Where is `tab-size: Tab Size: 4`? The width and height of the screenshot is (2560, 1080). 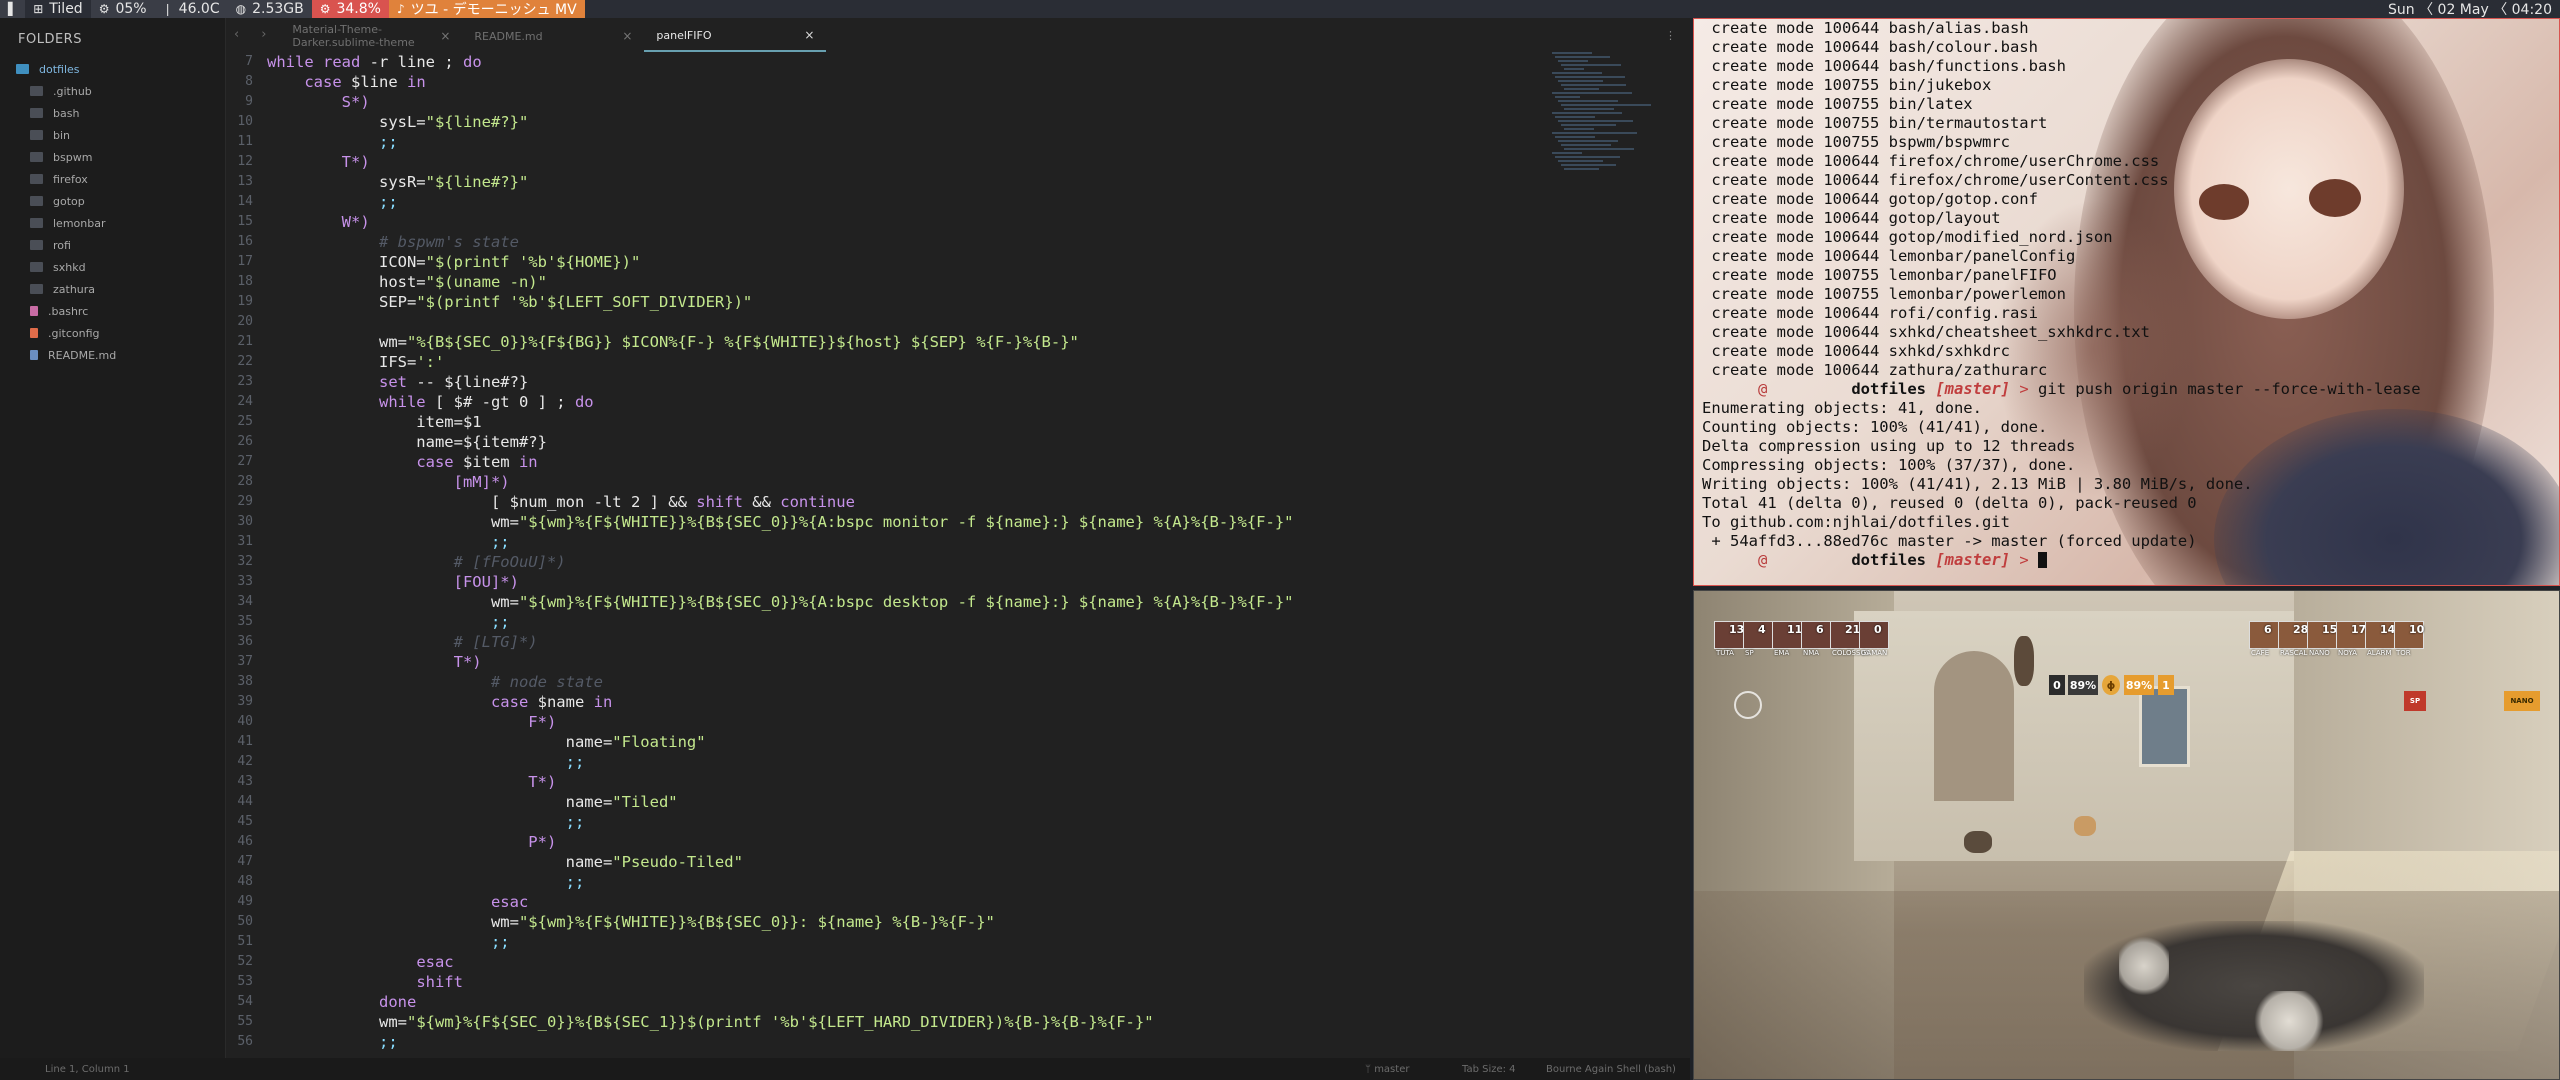 tab-size: Tab Size: 4 is located at coordinates (1489, 1069).